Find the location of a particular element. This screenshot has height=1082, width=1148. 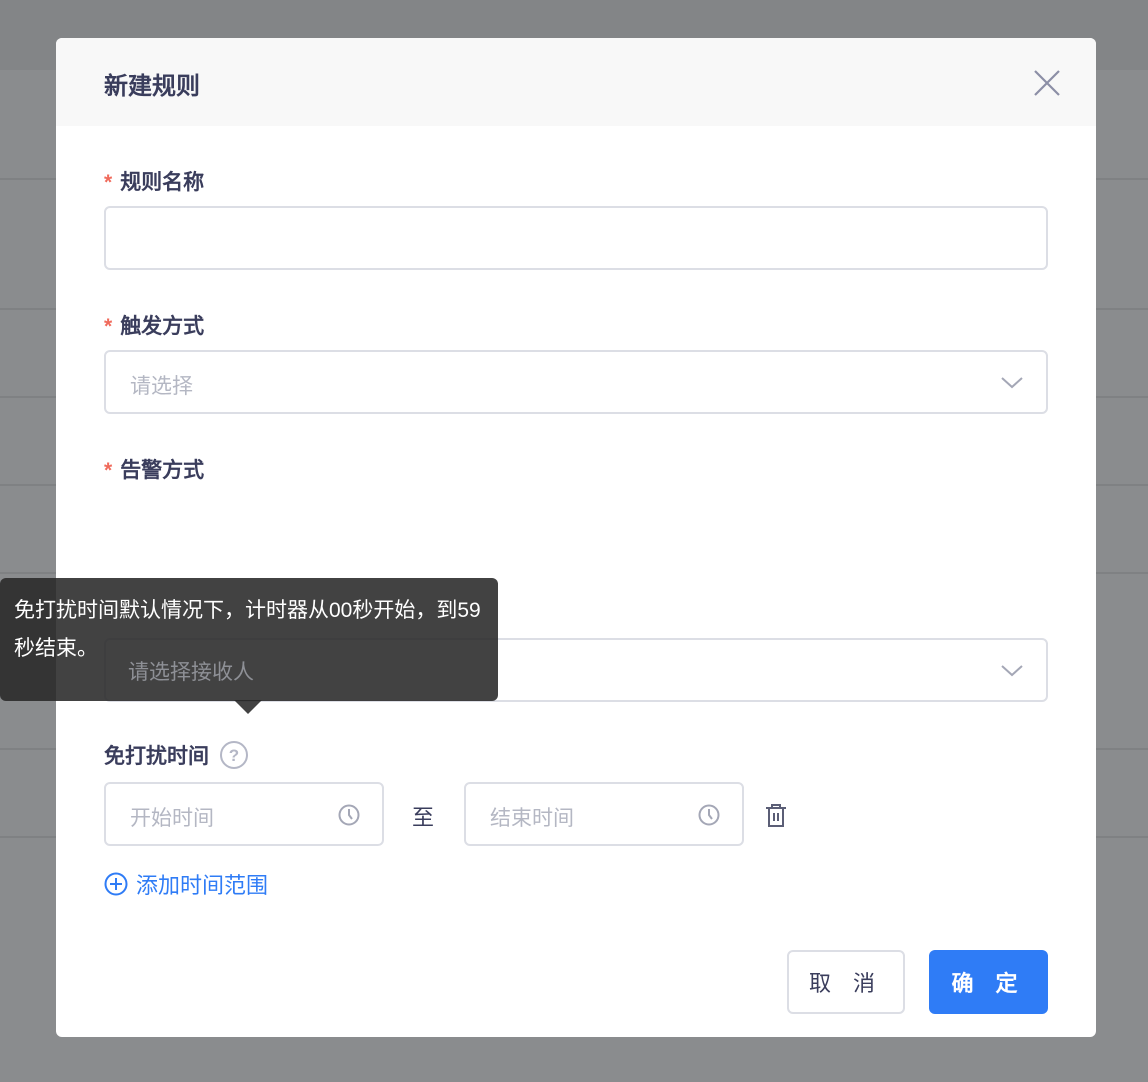

end-time-placeholder: 结束时间 is located at coordinates (532, 818).